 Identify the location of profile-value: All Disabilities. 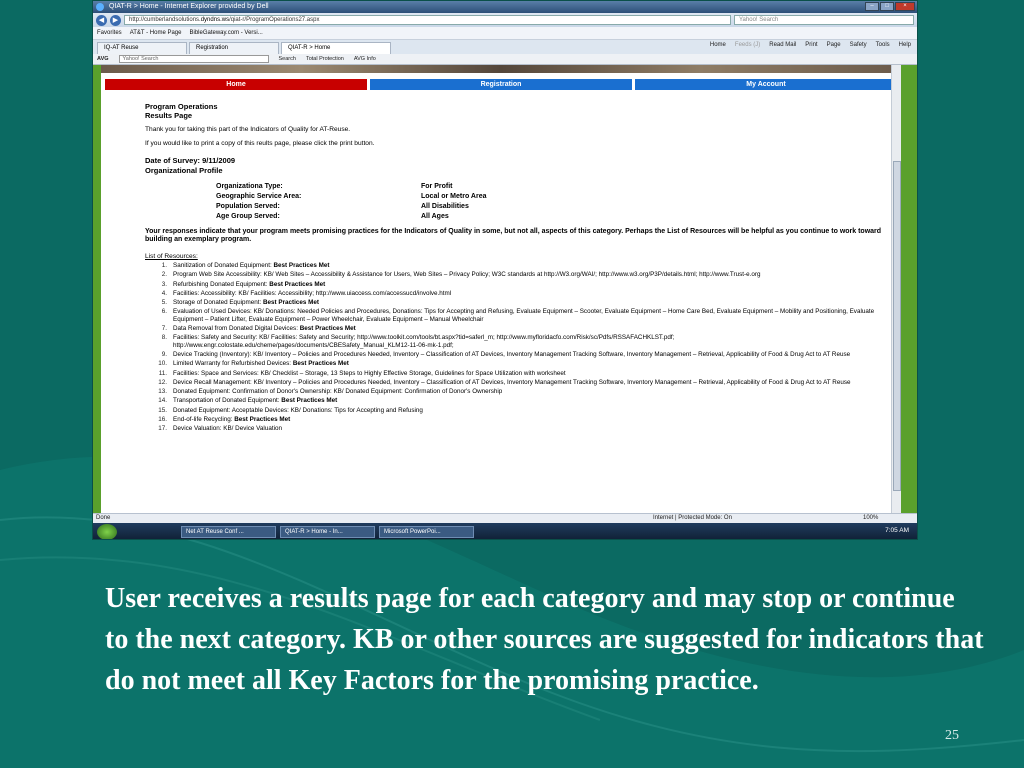
(445, 206).